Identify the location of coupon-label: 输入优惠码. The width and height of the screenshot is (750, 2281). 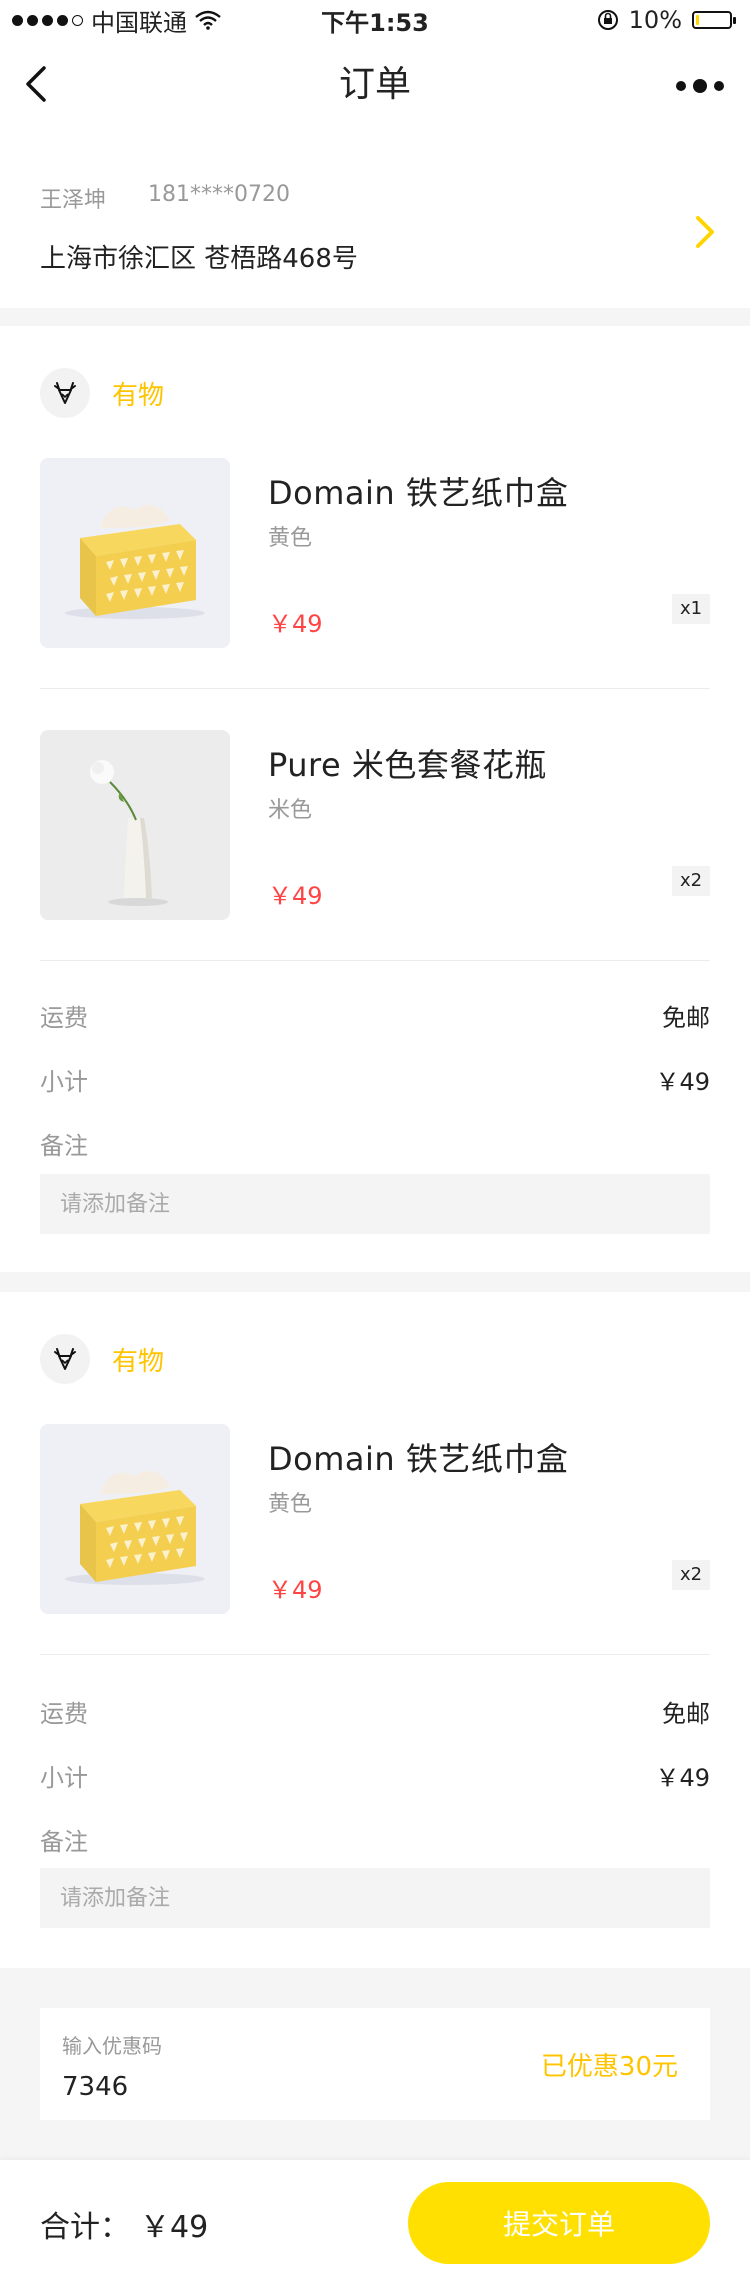
(112, 2046).